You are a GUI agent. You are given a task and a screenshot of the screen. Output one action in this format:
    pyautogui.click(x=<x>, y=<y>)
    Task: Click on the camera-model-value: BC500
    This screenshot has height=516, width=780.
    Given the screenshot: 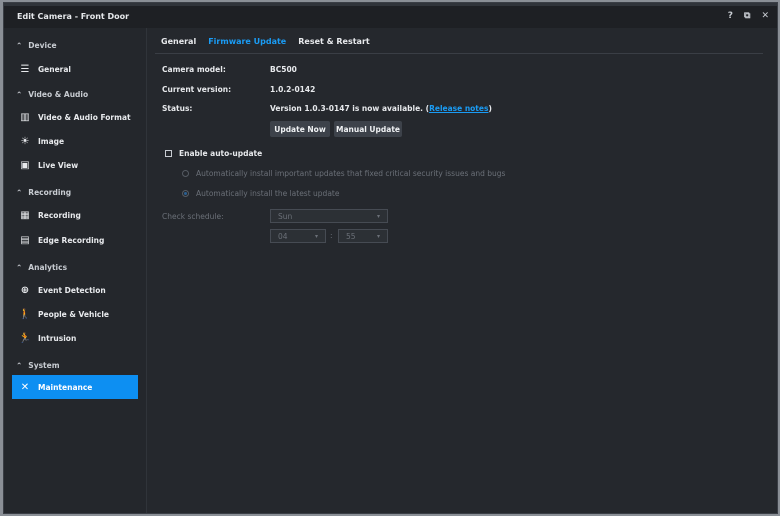 What is the action you would take?
    pyautogui.click(x=283, y=69)
    